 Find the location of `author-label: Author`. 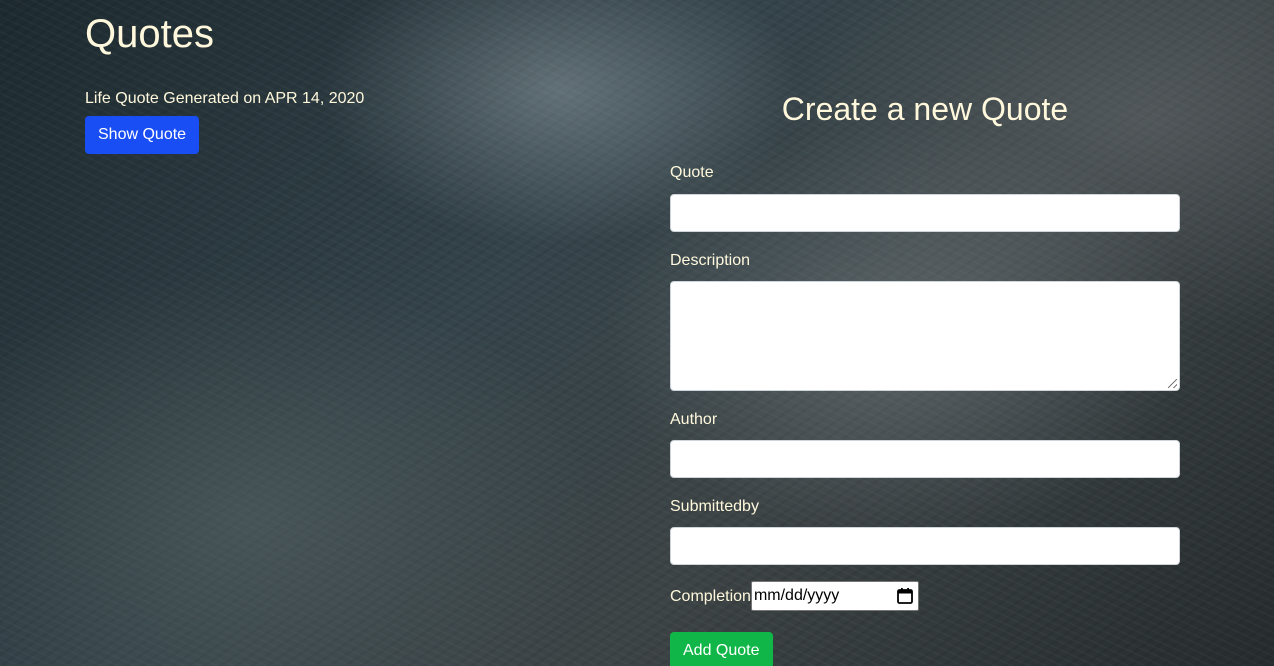

author-label: Author is located at coordinates (694, 419).